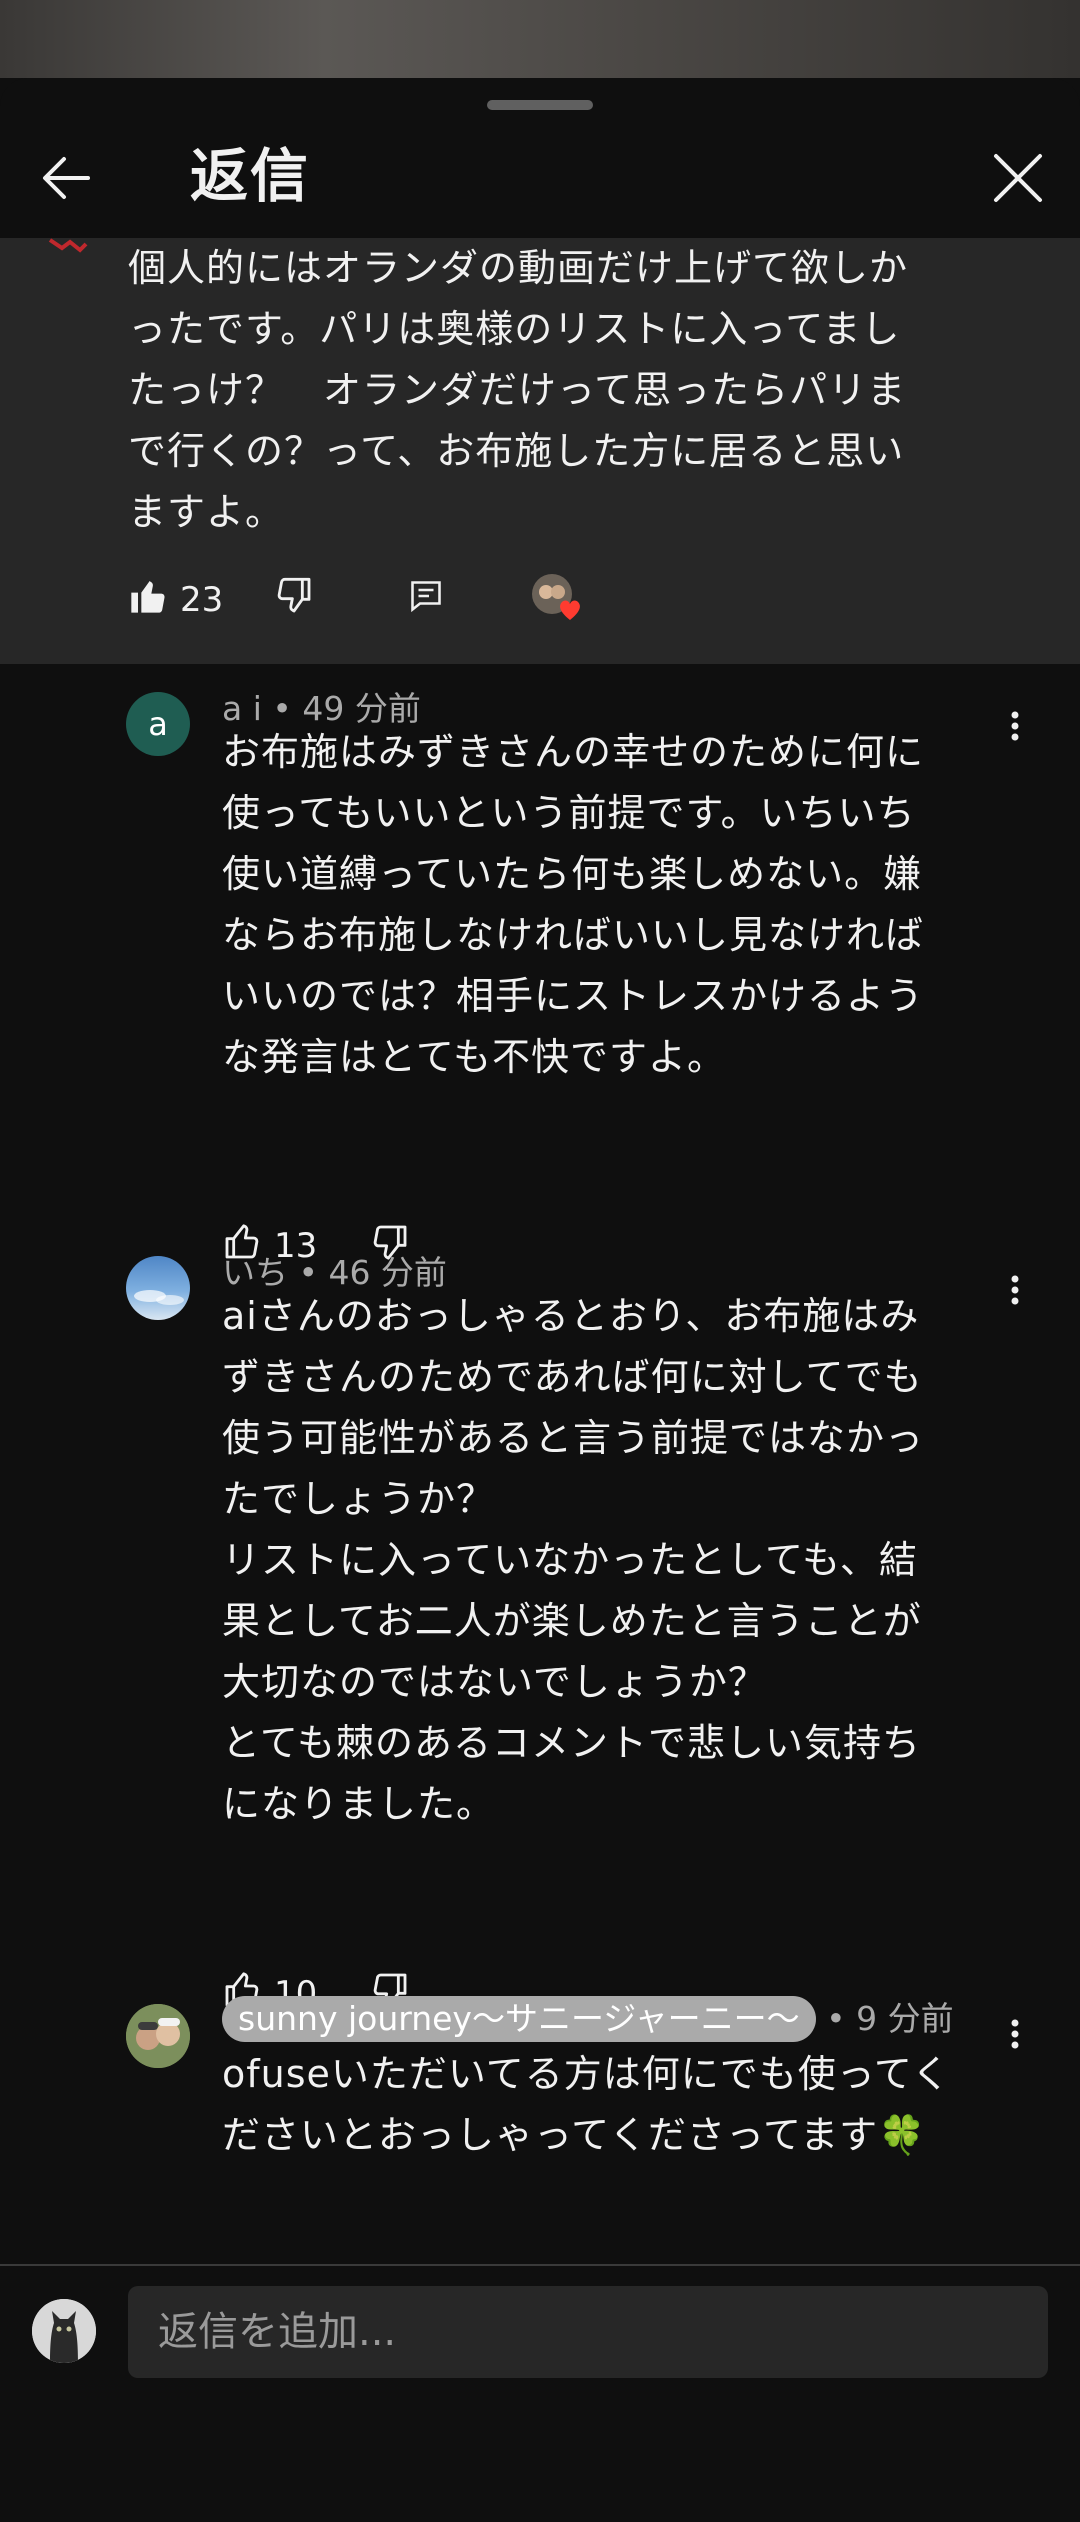 This screenshot has width=1080, height=2522. Describe the element at coordinates (519, 2019) in the screenshot. I see `creator-name-badge: sunny journey〜サニージャーニー〜` at that location.